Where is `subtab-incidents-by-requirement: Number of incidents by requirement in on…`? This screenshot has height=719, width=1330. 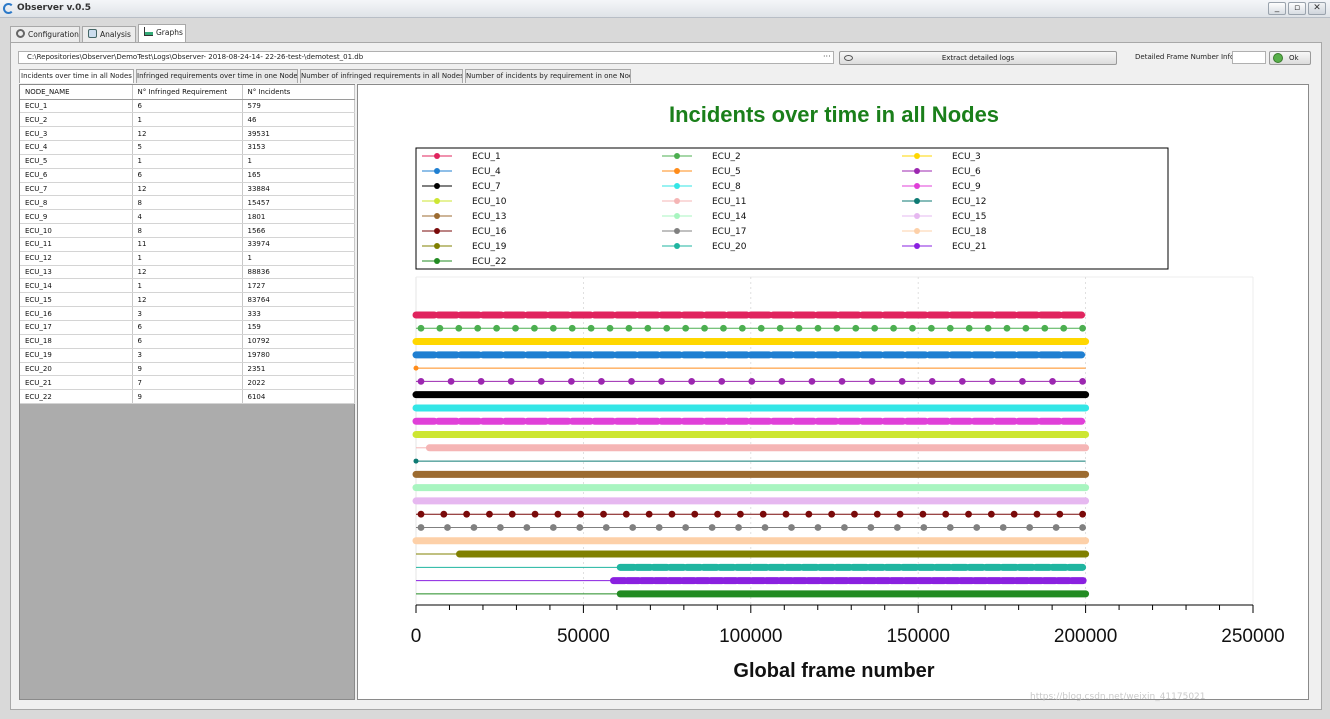
subtab-incidents-by-requirement: Number of incidents by requirement in on… is located at coordinates (548, 76).